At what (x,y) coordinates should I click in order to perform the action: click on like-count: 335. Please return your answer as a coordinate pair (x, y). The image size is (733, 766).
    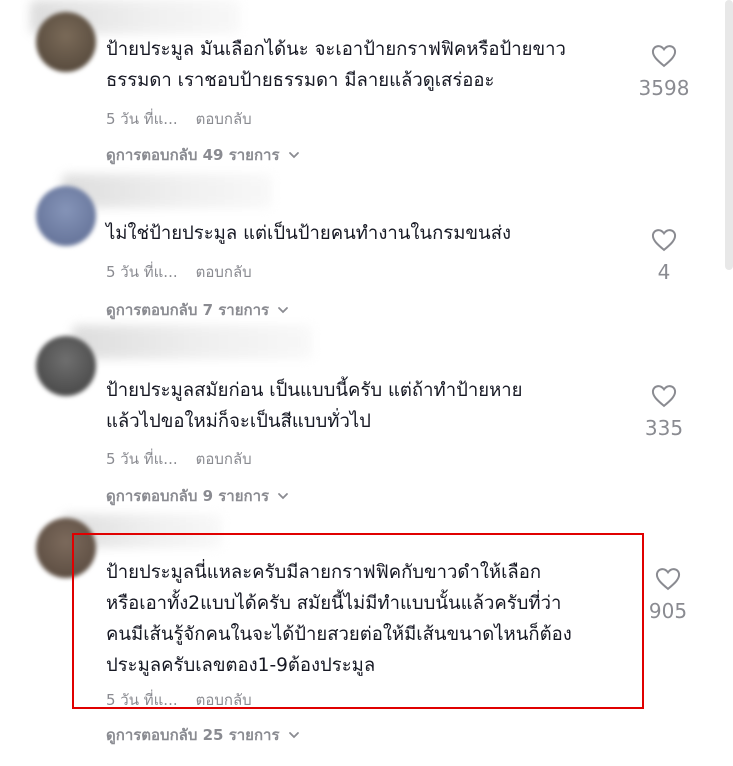
    Looking at the image, I should click on (664, 428).